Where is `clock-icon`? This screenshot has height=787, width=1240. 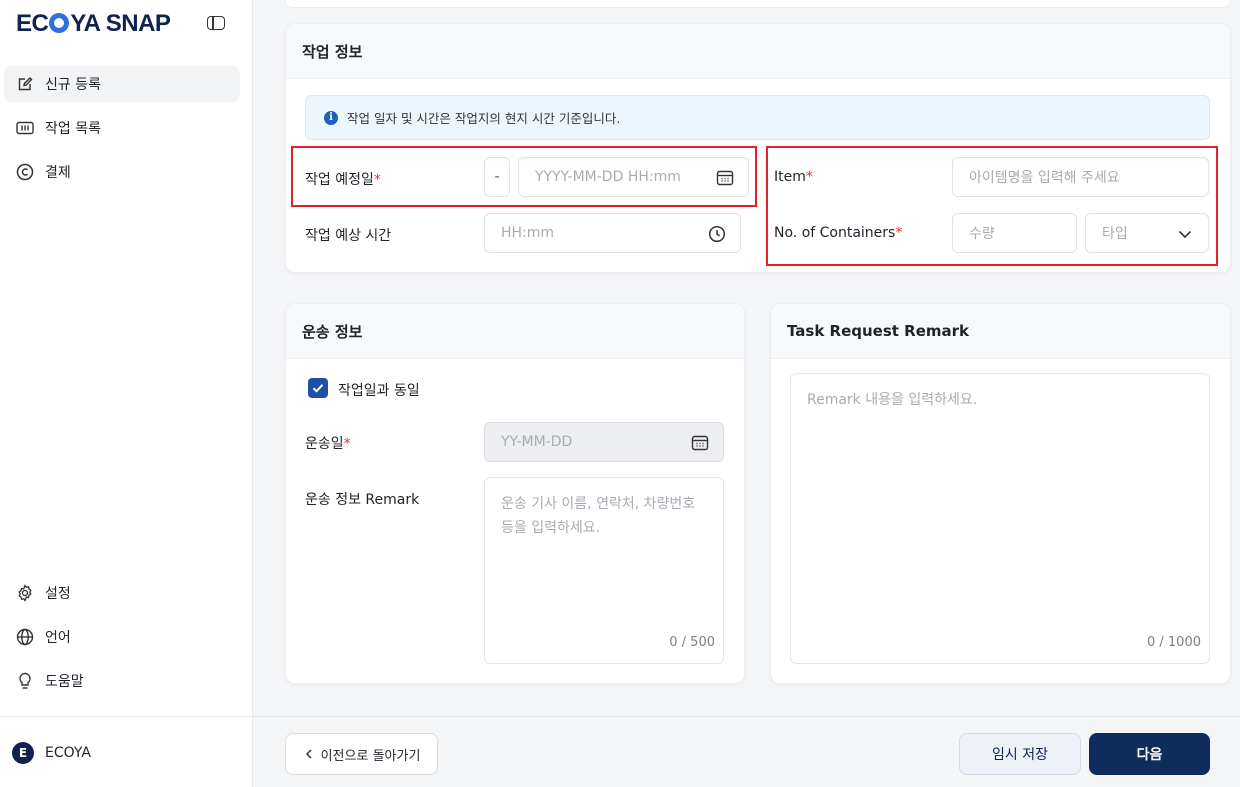
clock-icon is located at coordinates (717, 234).